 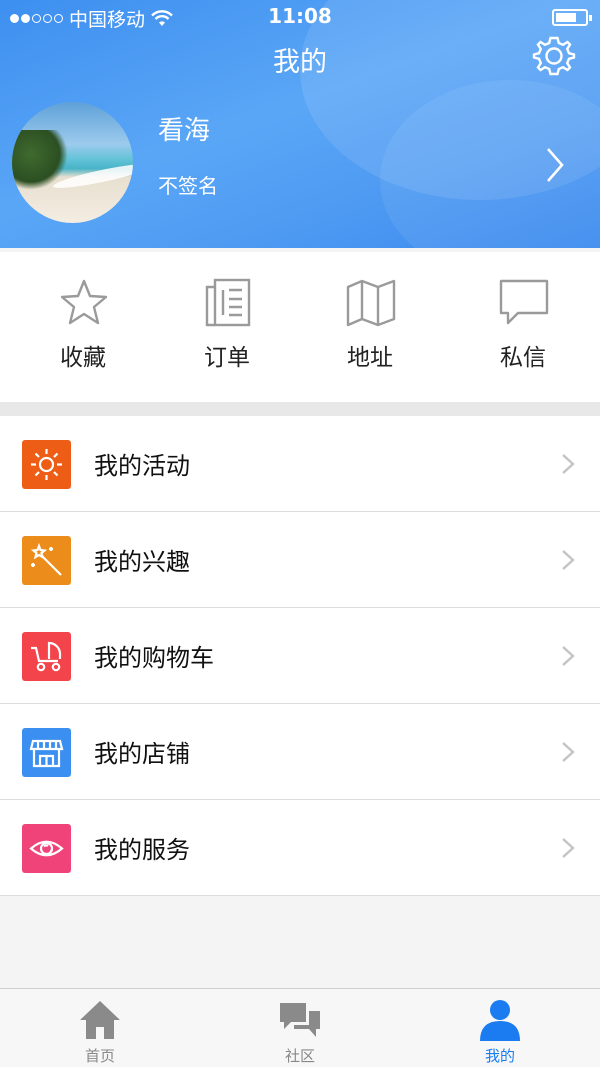 I want to click on profile-signature: 不签名, so click(x=188, y=186).